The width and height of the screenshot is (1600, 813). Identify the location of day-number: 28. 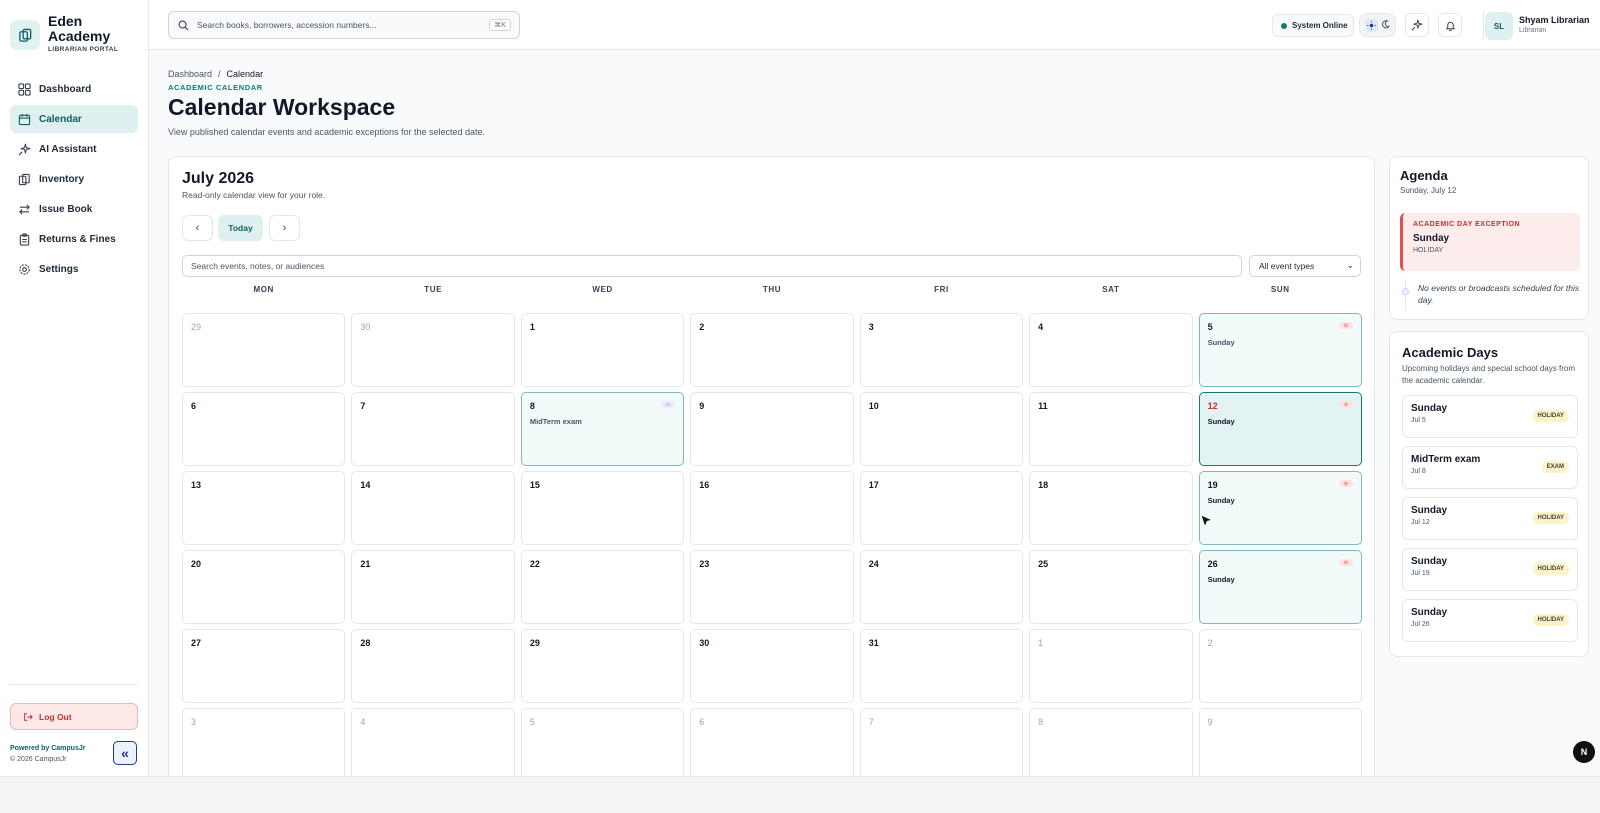
(365, 643).